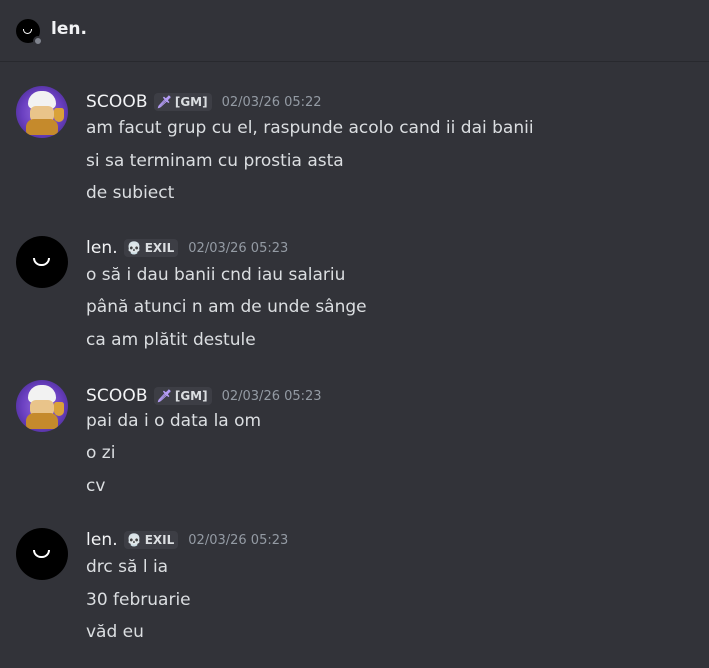  I want to click on smiley-avatar-icon, so click(27, 31).